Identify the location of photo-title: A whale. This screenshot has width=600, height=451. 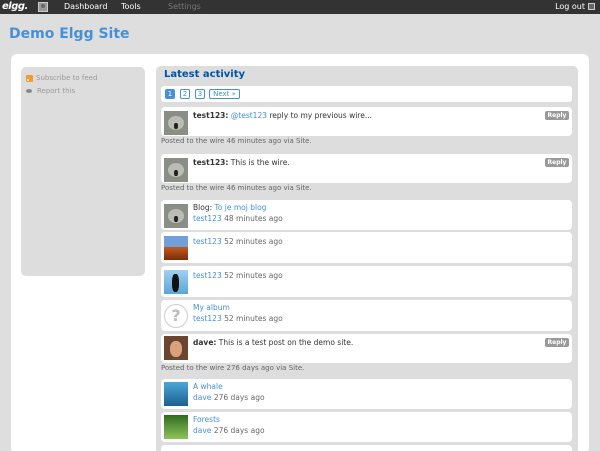
(208, 386).